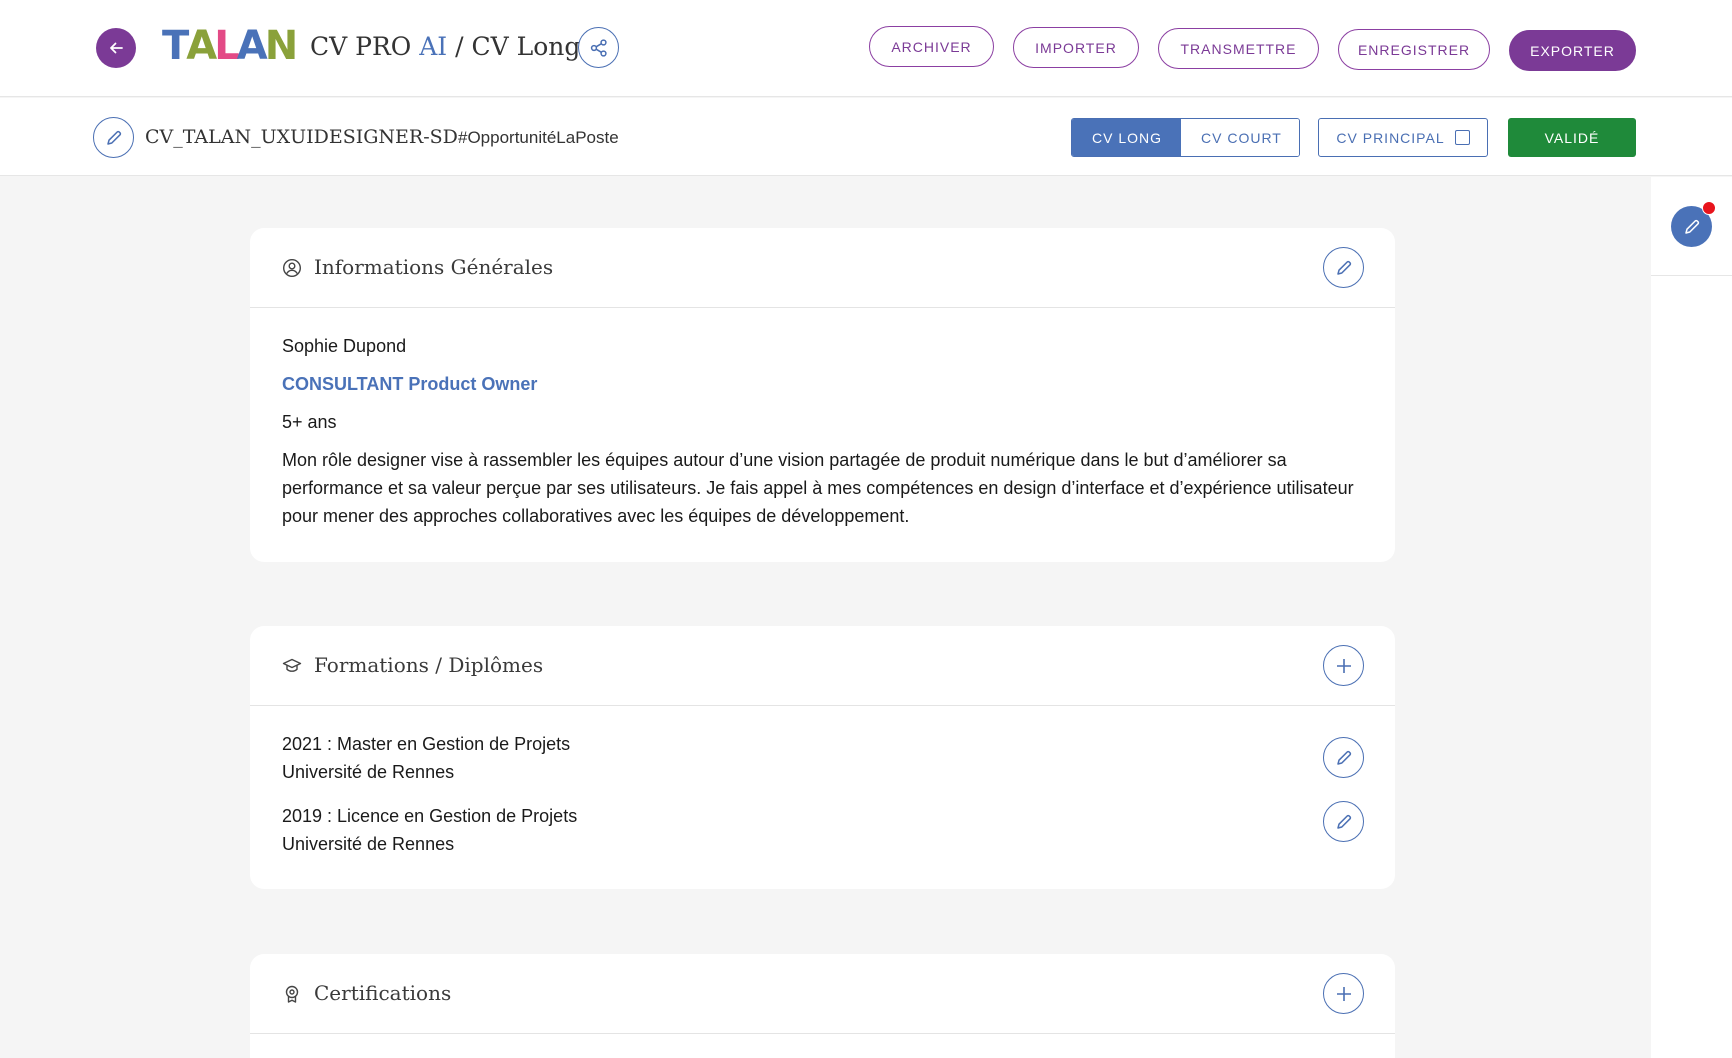 This screenshot has height=1058, width=1732. What do you see at coordinates (410, 384) in the screenshot?
I see `consultant-role: CONSULTANT Product Owner` at bounding box center [410, 384].